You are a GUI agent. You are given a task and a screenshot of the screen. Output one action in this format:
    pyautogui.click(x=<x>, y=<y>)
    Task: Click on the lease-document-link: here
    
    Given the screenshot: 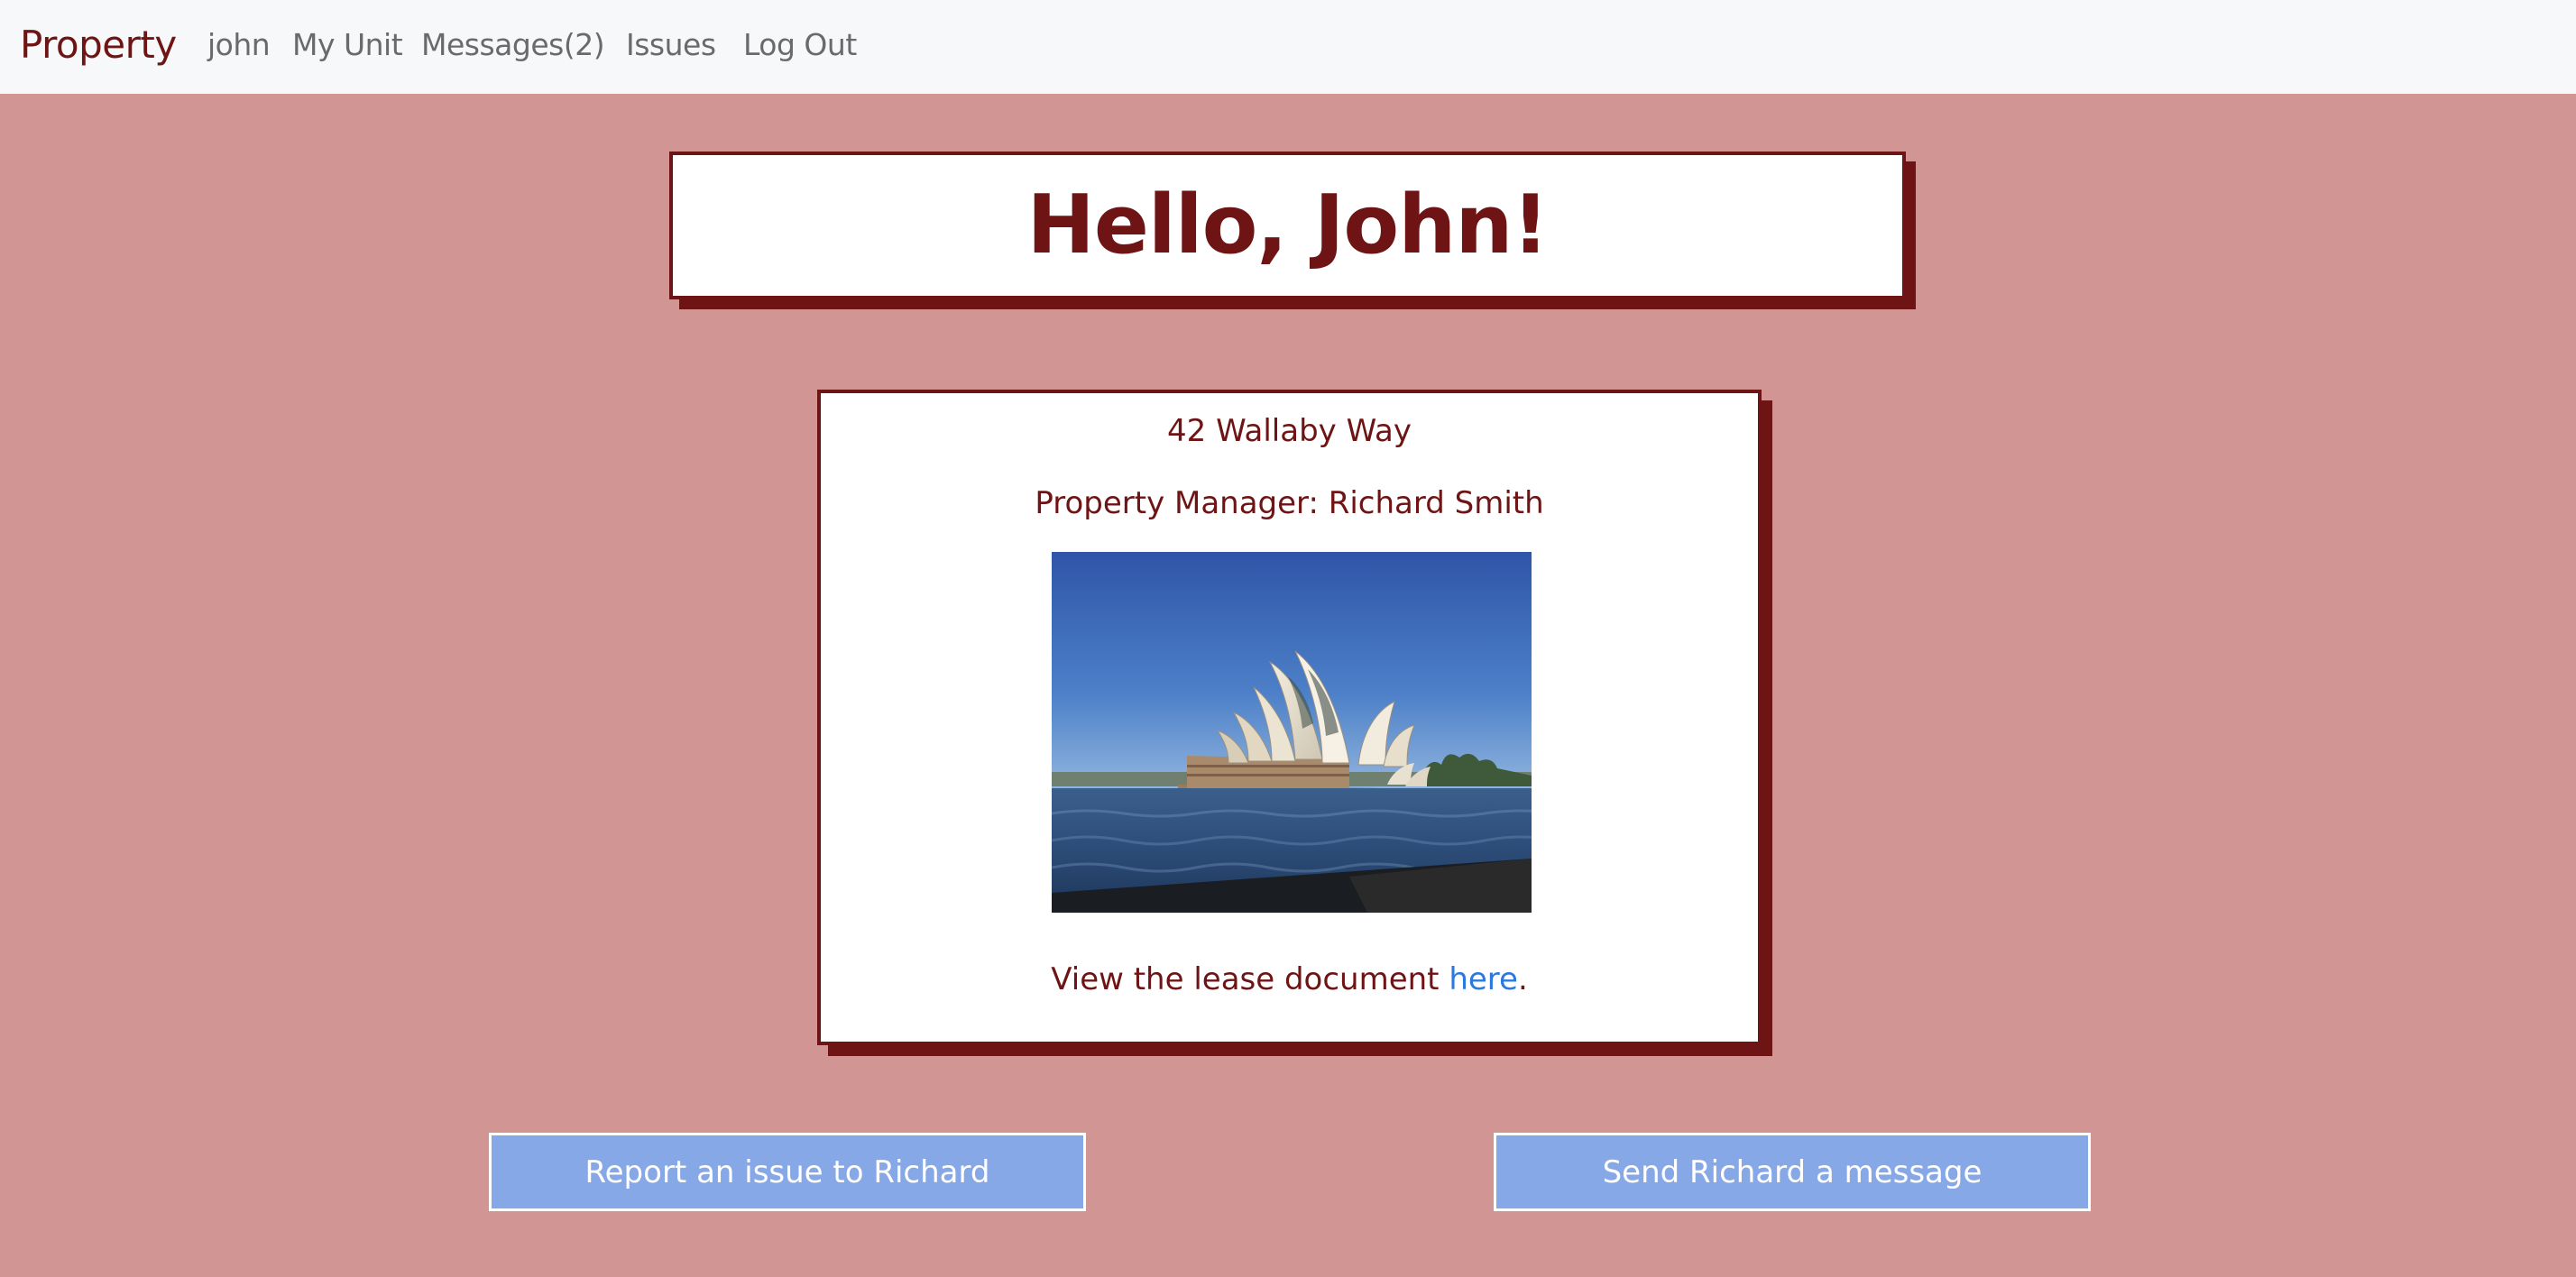 What is the action you would take?
    pyautogui.click(x=1483, y=979)
    